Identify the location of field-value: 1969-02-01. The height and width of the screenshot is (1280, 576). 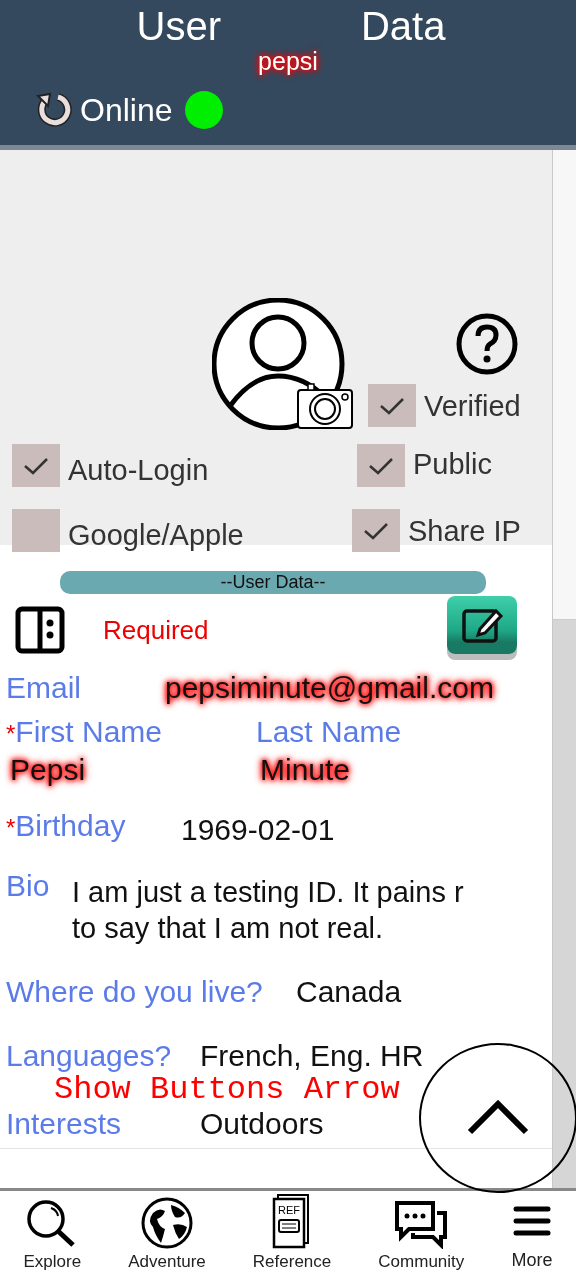
(258, 830).